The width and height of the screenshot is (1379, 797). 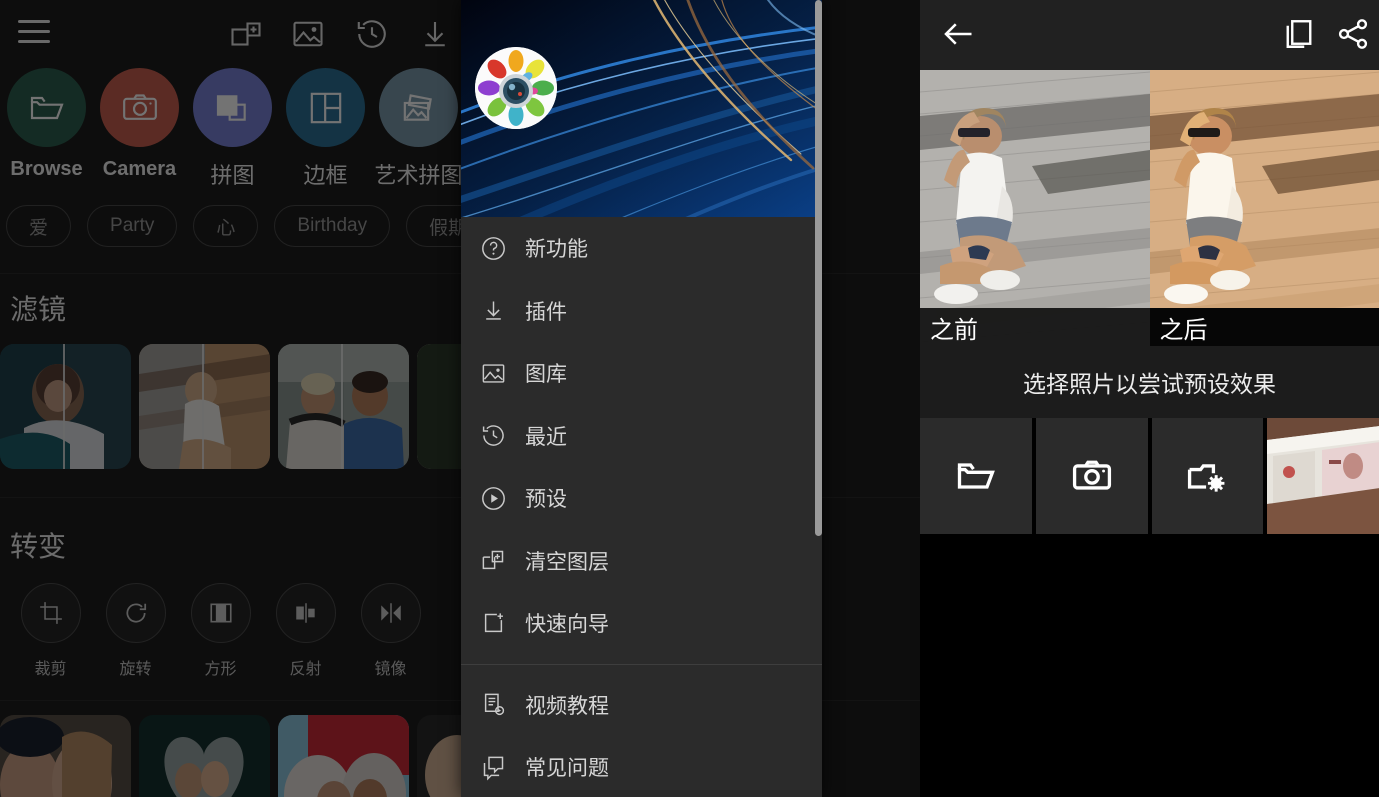 I want to click on history-clock-icon, so click(x=493, y=435).